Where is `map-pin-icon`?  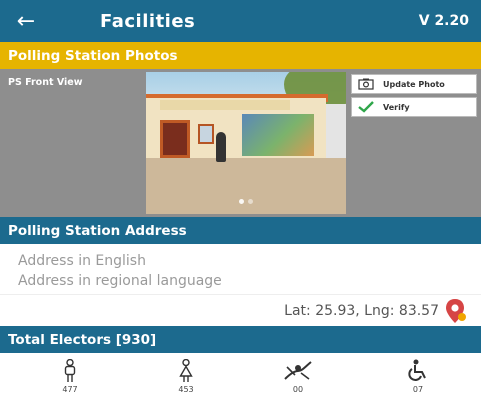
map-pin-icon is located at coordinates (456, 311).